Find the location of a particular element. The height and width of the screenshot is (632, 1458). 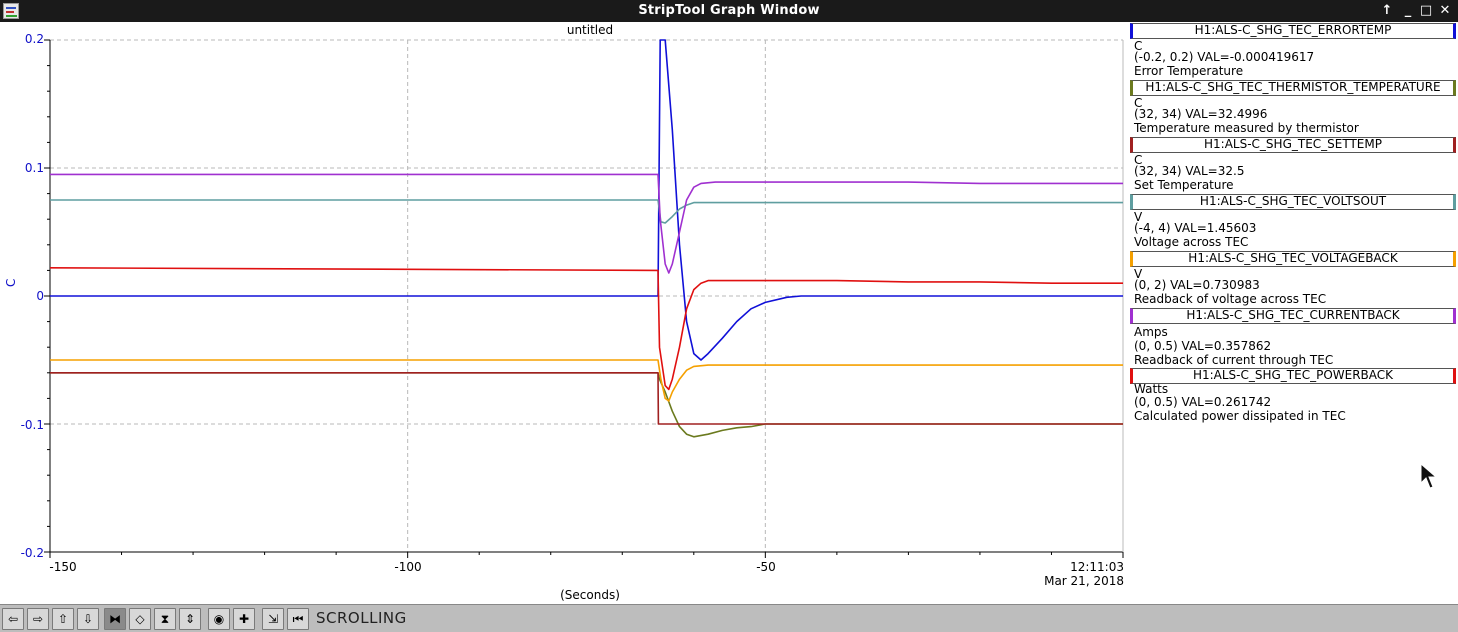

legend-range-value: (0, 0.5) VAL=0.261742 is located at coordinates (1203, 402).